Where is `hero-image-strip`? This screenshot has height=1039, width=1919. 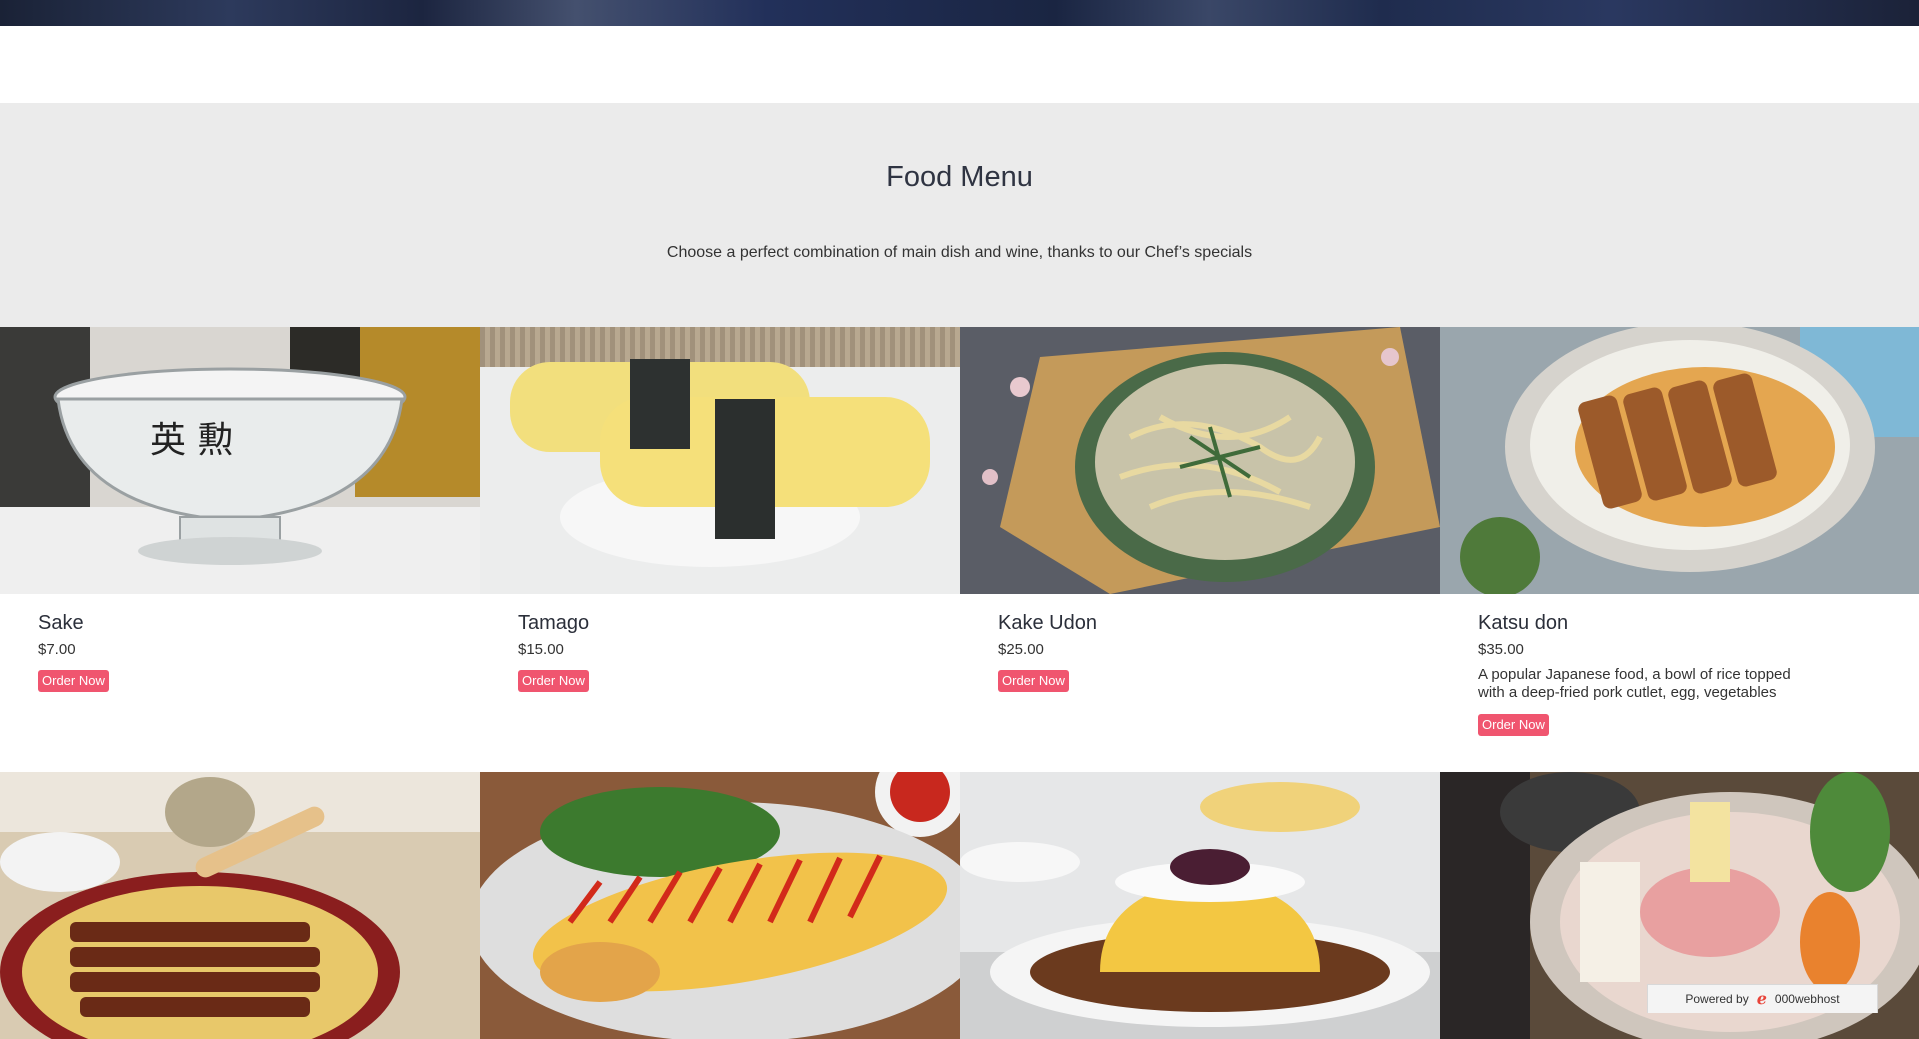
hero-image-strip is located at coordinates (959, 13).